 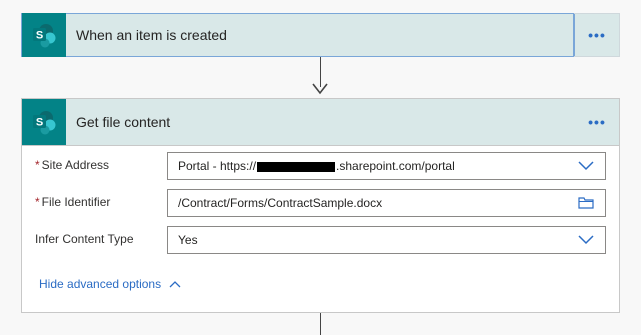 I want to click on trigger-header: S When an item is created, so click(x=297, y=35).